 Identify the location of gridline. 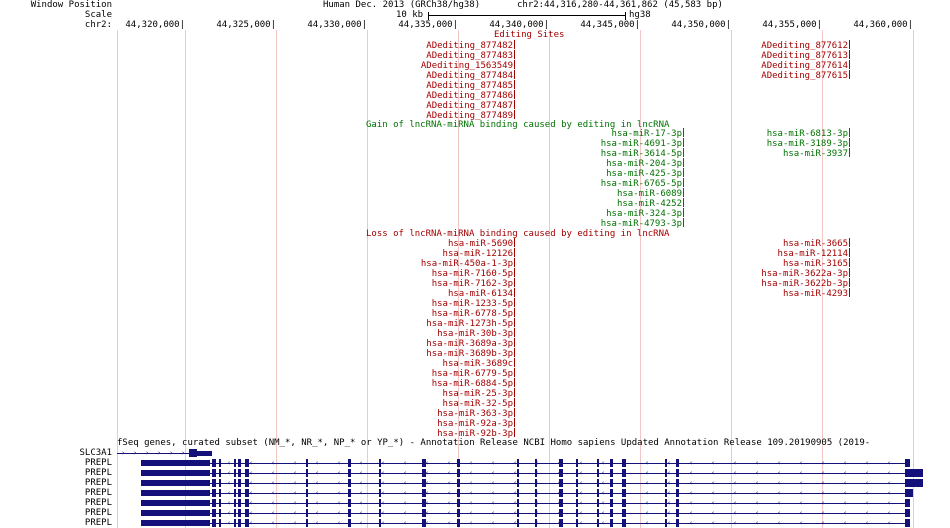
(913, 279).